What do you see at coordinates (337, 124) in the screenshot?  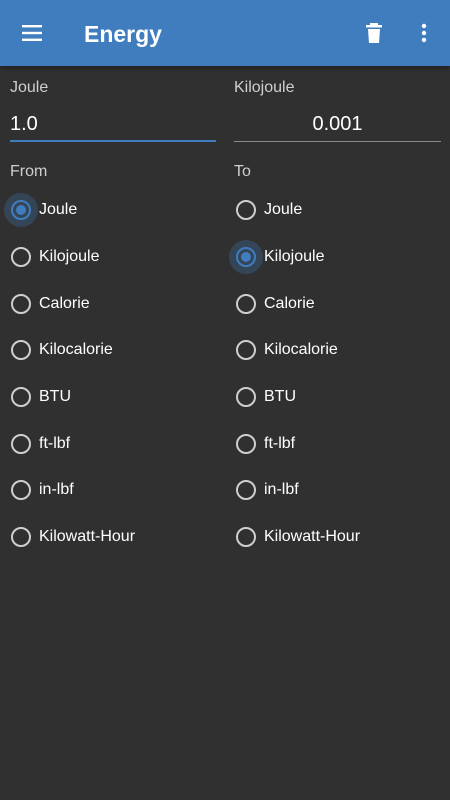 I see `to-value-field: 0.001` at bounding box center [337, 124].